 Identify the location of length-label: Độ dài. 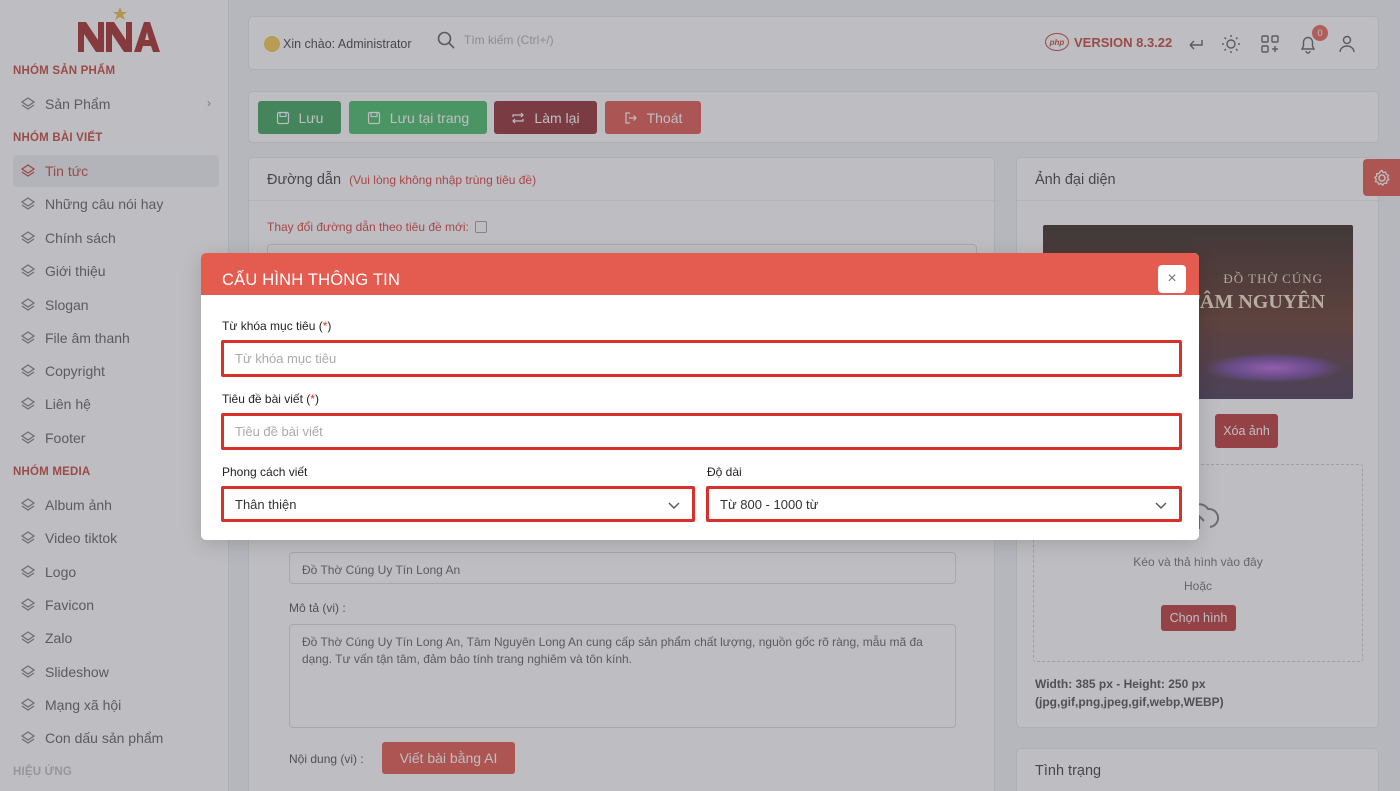
(724, 472).